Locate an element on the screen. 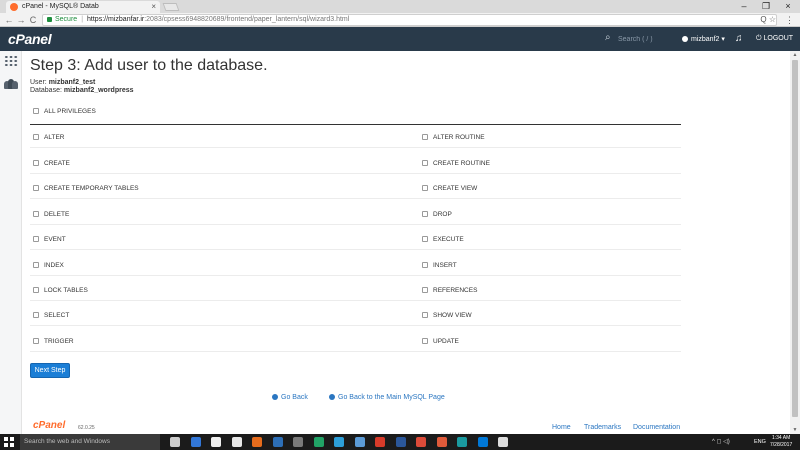 Image resolution: width=800 pixels, height=450 pixels. tab-close-icon: × is located at coordinates (153, 7).